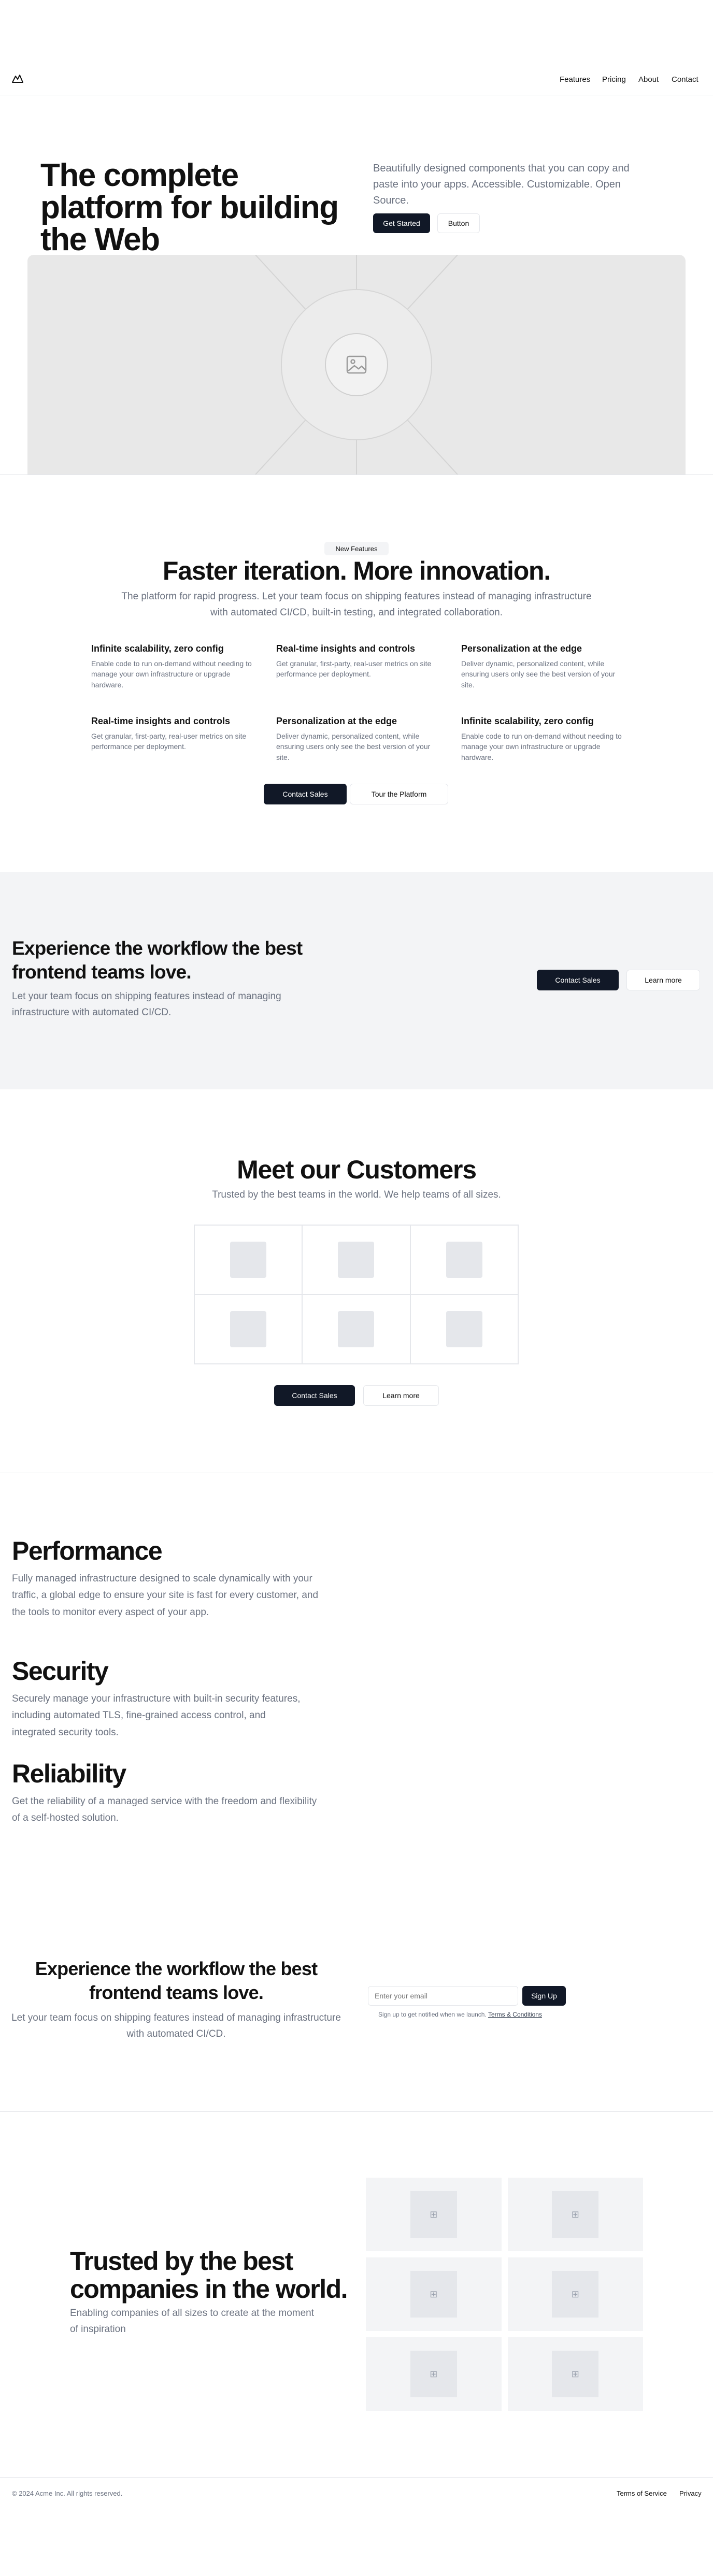 Image resolution: width=713 pixels, height=2576 pixels. Describe the element at coordinates (504, 2294) in the screenshot. I see `trusted-logo-grid: ⊞ ⊞ ⊞ ⊞ ⊞ ⊞` at that location.